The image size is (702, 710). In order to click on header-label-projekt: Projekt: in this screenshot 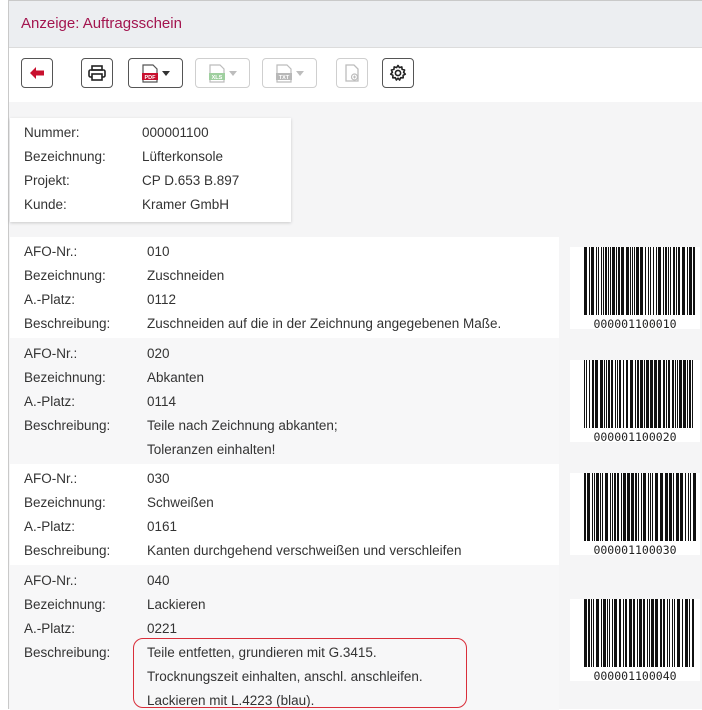, I will do `click(47, 180)`.